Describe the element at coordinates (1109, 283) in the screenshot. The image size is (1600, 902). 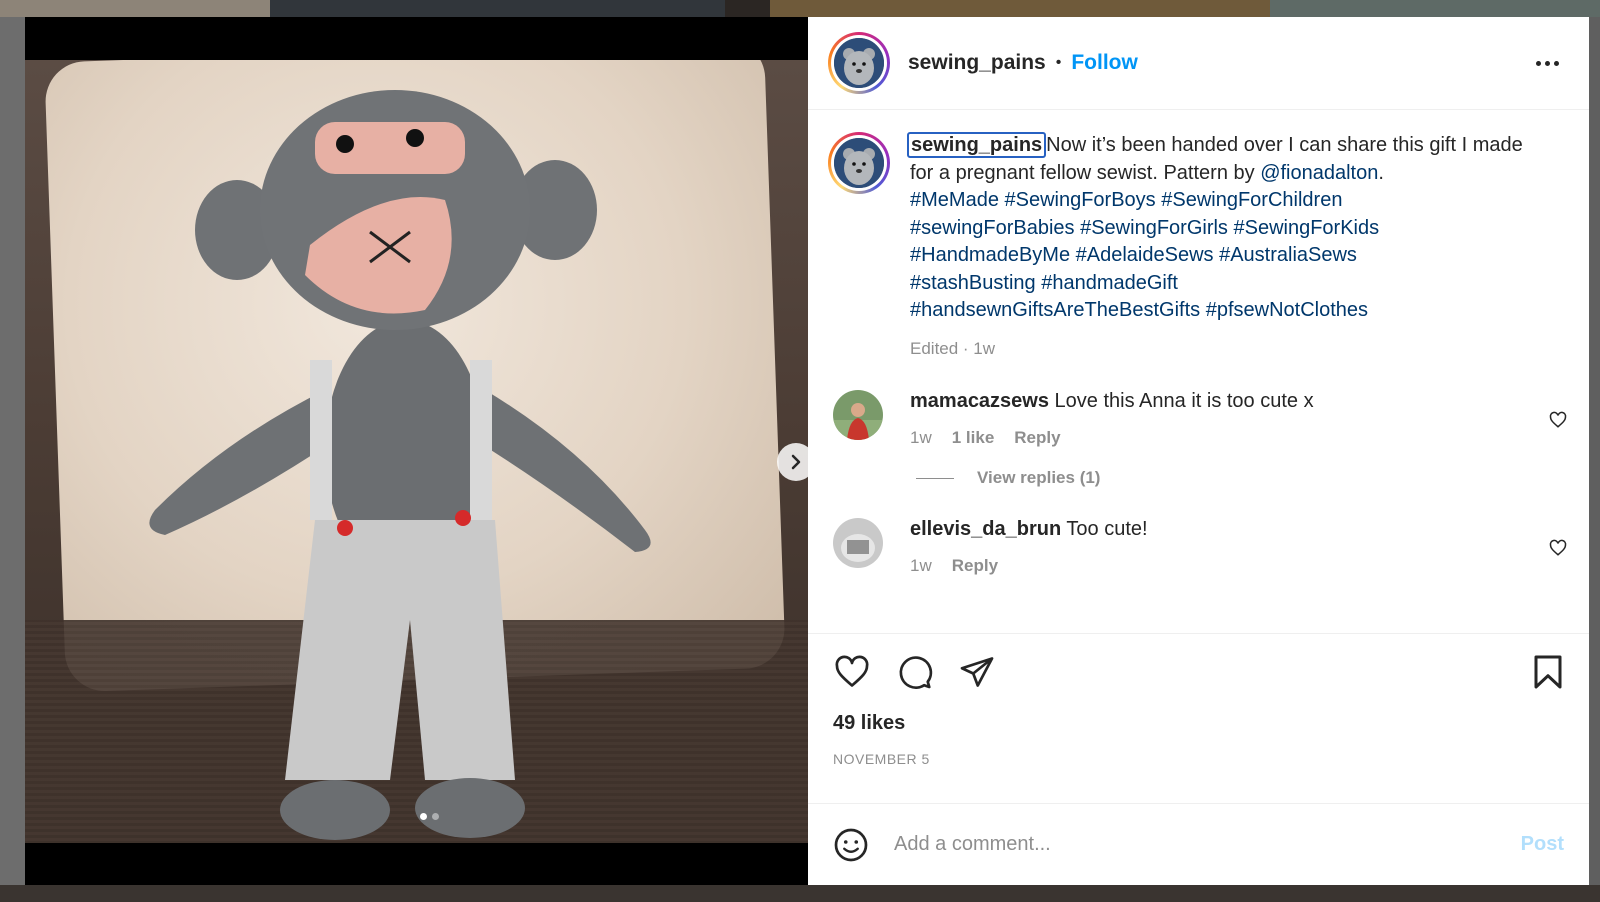
I see `hashtag-link: #handmadeGift` at that location.